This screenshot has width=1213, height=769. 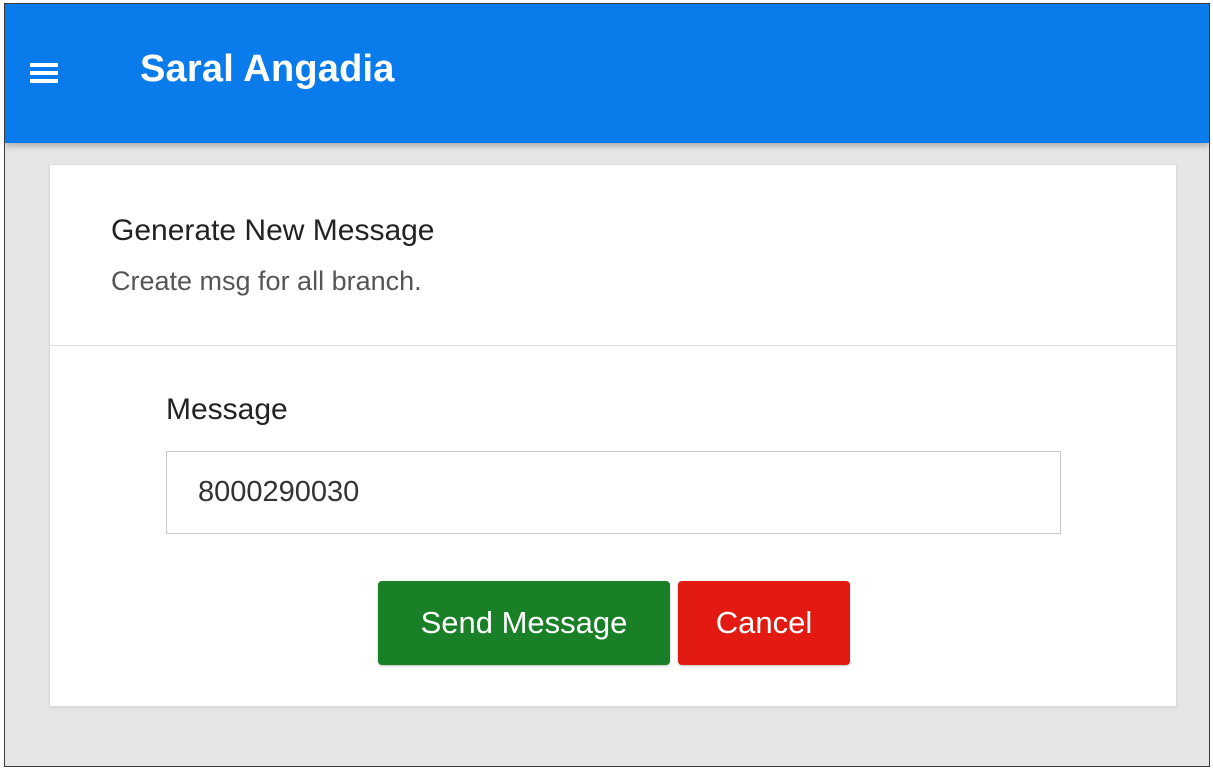 I want to click on card-subtitle: Create msg for all branch., so click(x=266, y=281).